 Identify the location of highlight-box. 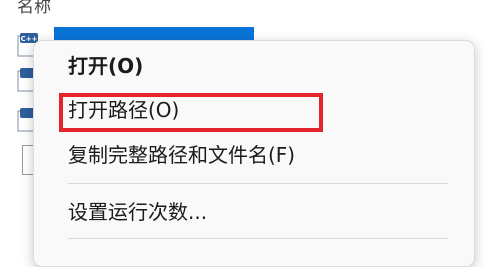
(191, 112).